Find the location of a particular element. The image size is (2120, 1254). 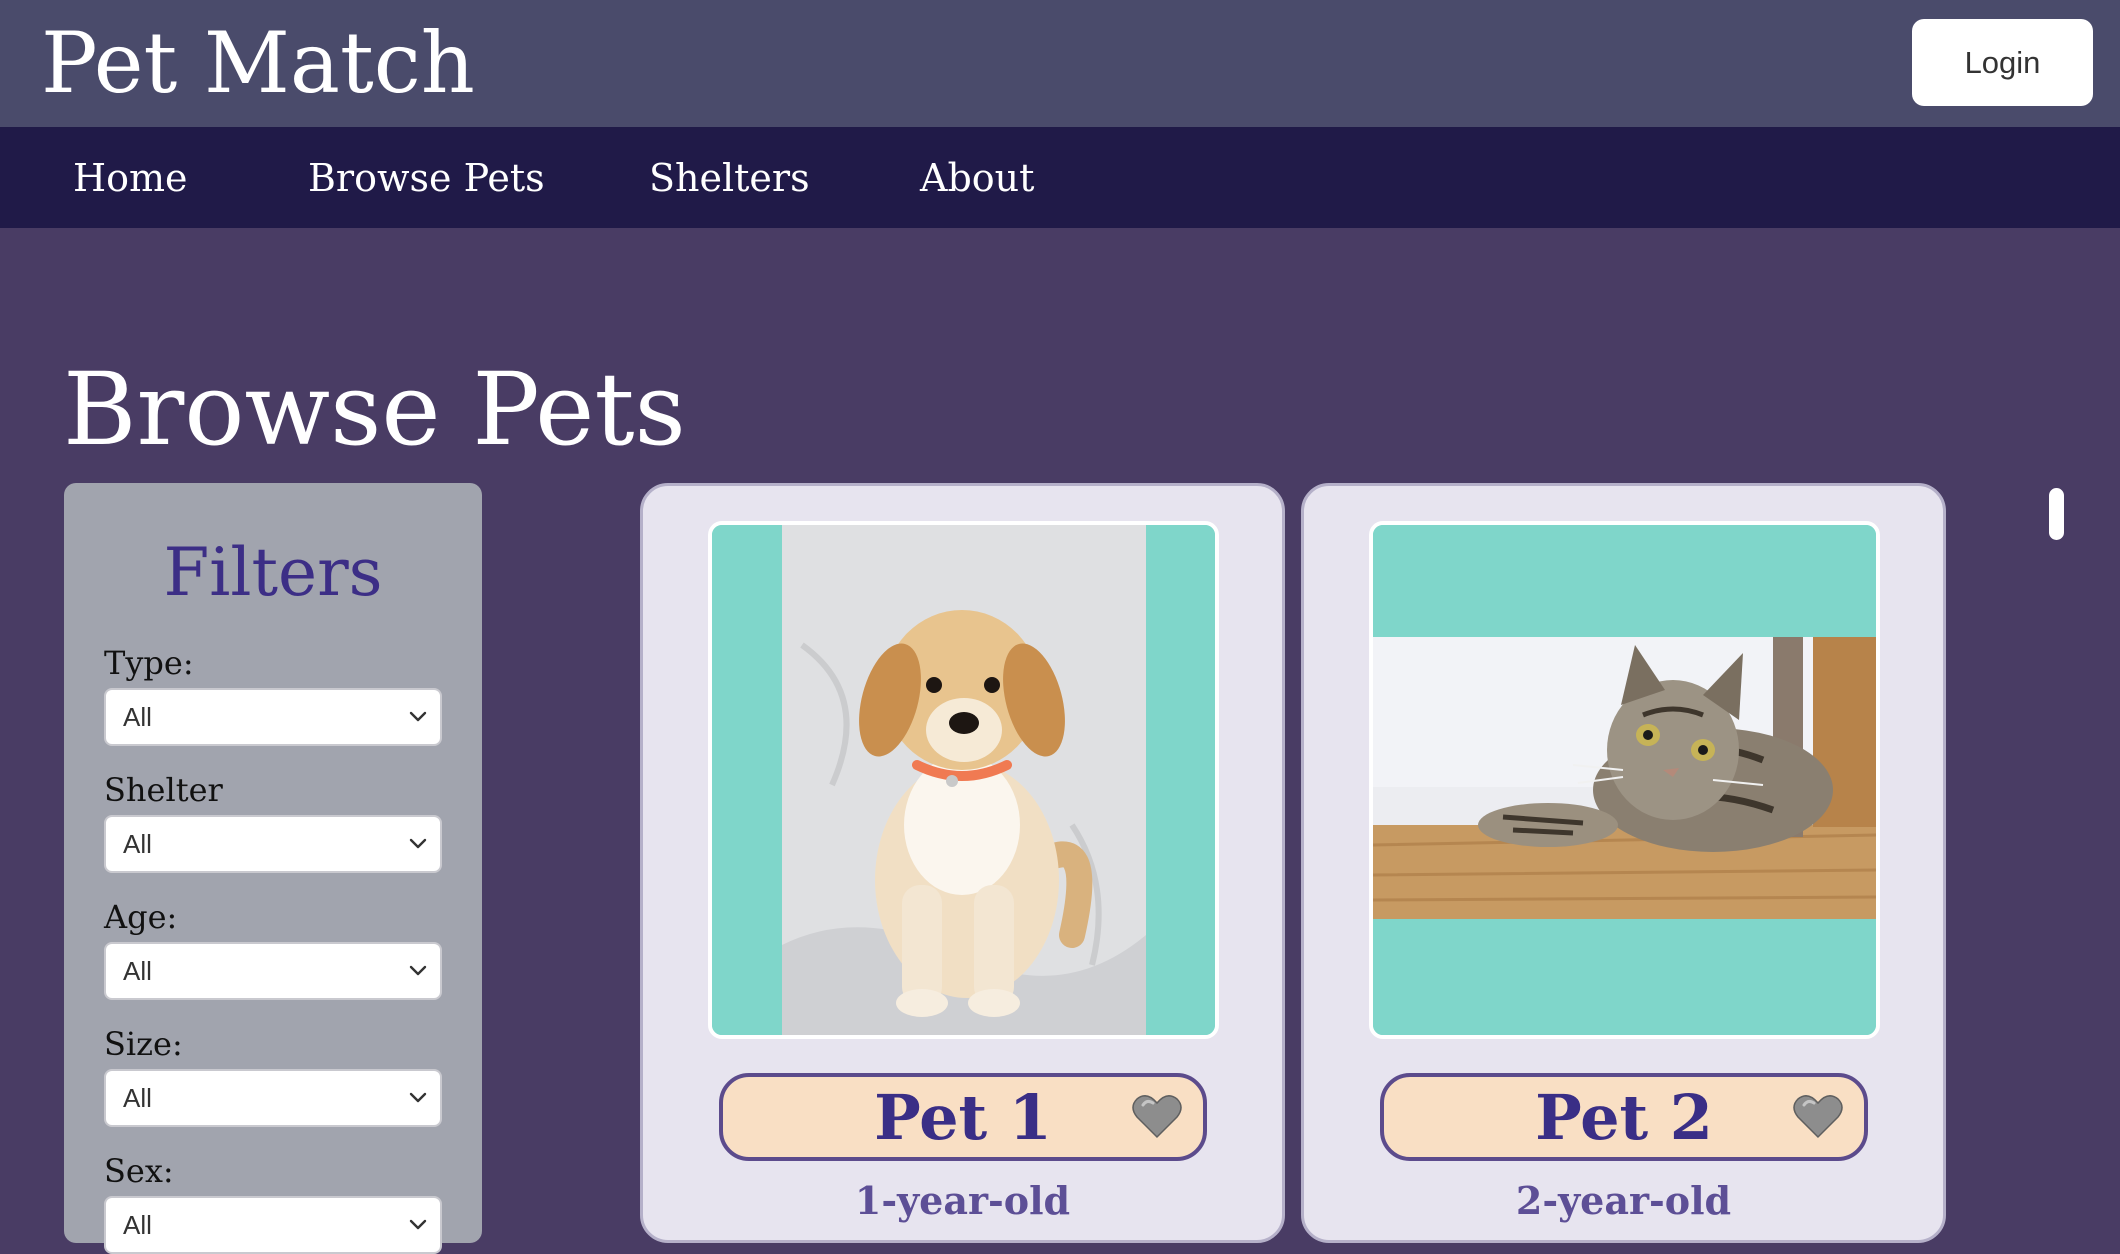

top-header: Pet Match Login is located at coordinates (1060, 63).